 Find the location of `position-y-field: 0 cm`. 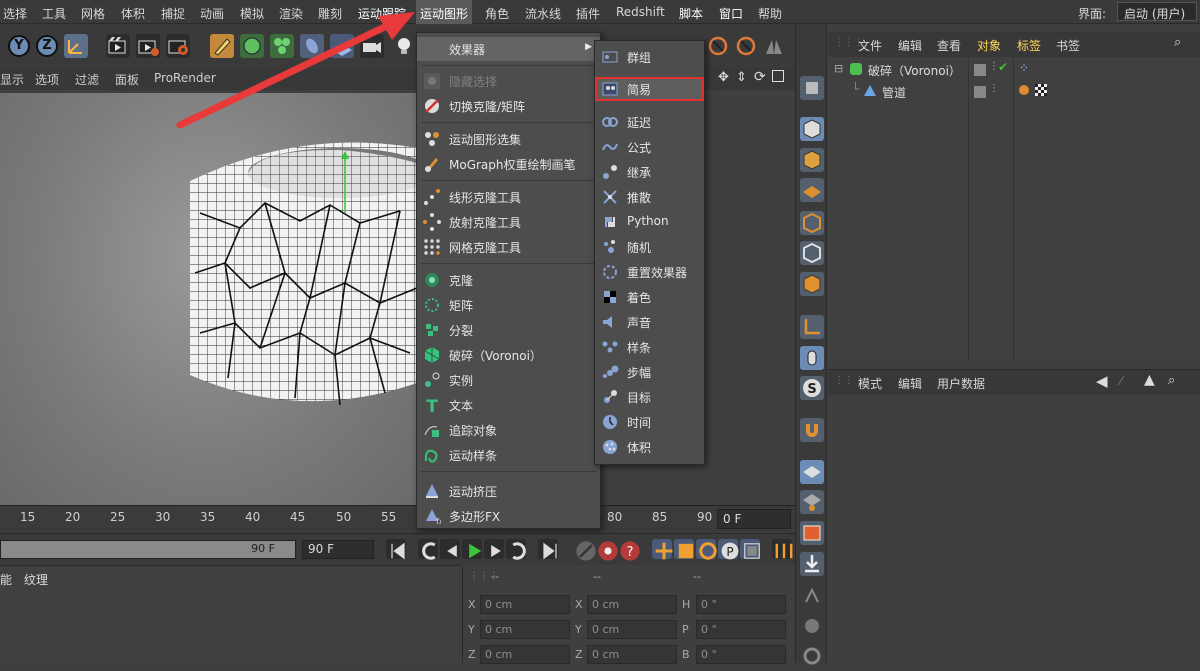

position-y-field: 0 cm is located at coordinates (525, 629).